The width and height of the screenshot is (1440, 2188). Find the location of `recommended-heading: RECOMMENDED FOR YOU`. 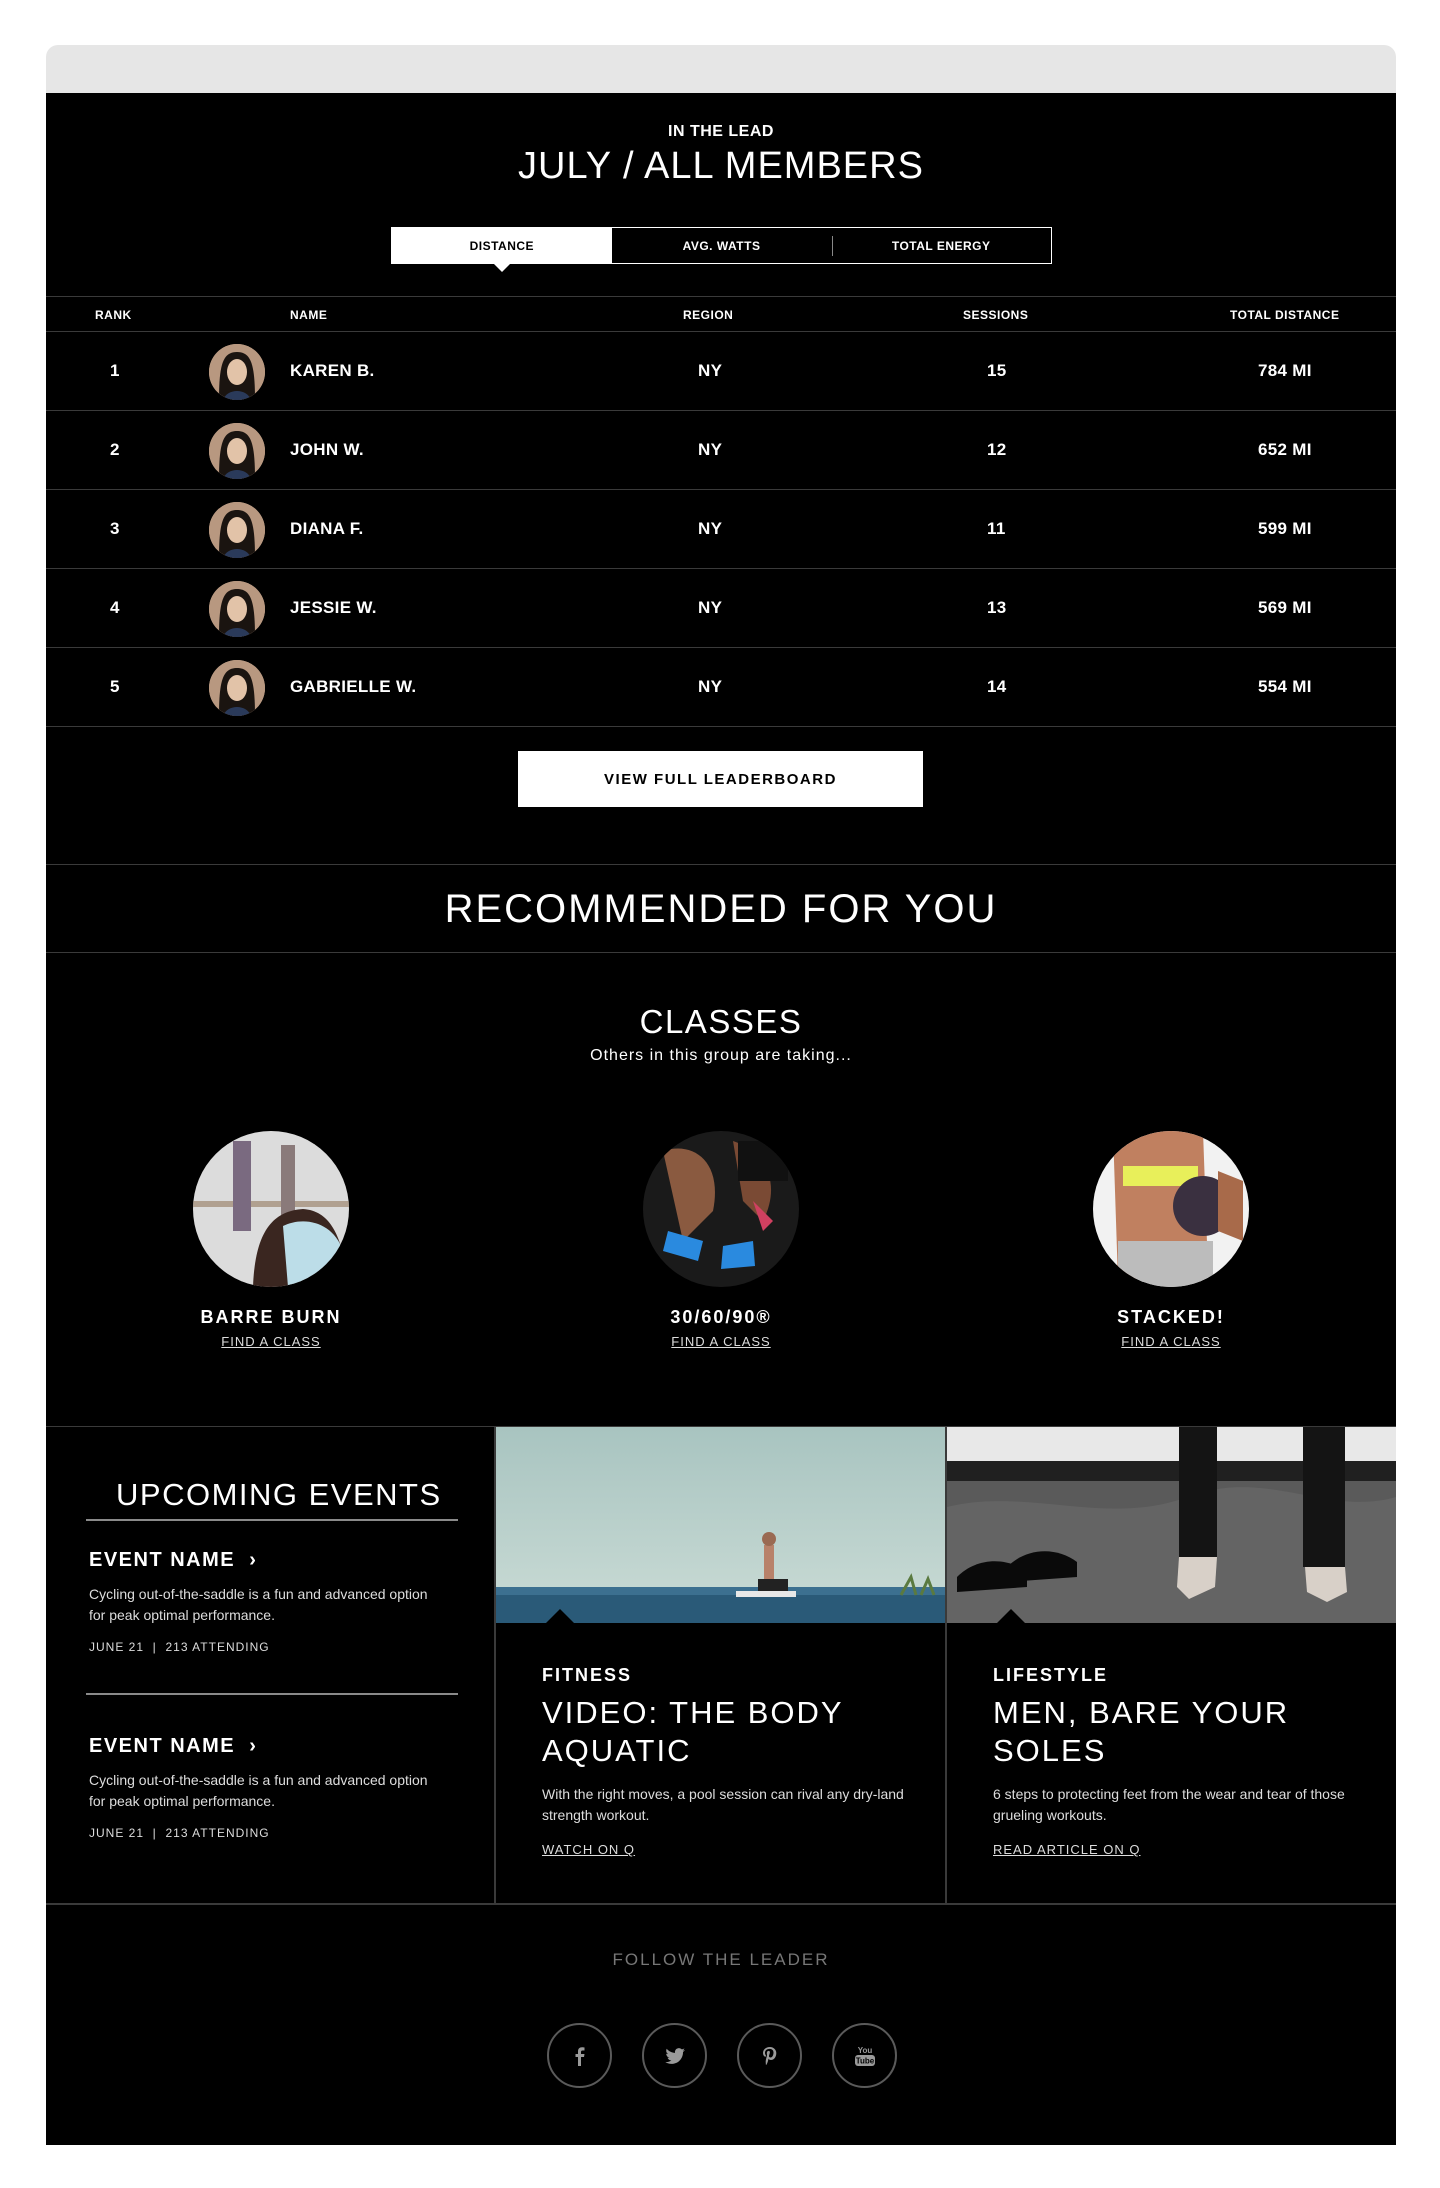

recommended-heading: RECOMMENDED FOR YOU is located at coordinates (721, 908).